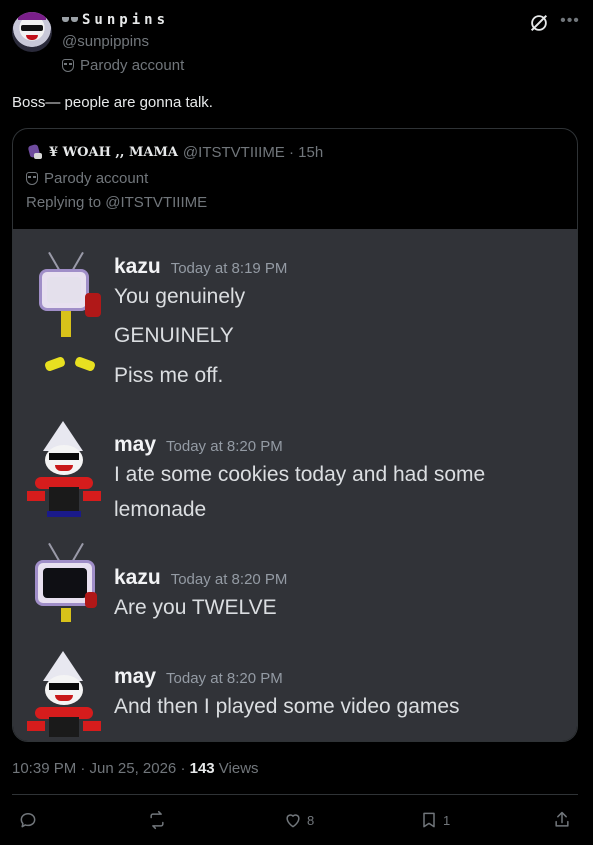 This screenshot has height=845, width=593. I want to click on quoted-tweet-header: ¥ WOAH ,, MAMA @ITSTVTIIIME · 15h, so click(174, 152).